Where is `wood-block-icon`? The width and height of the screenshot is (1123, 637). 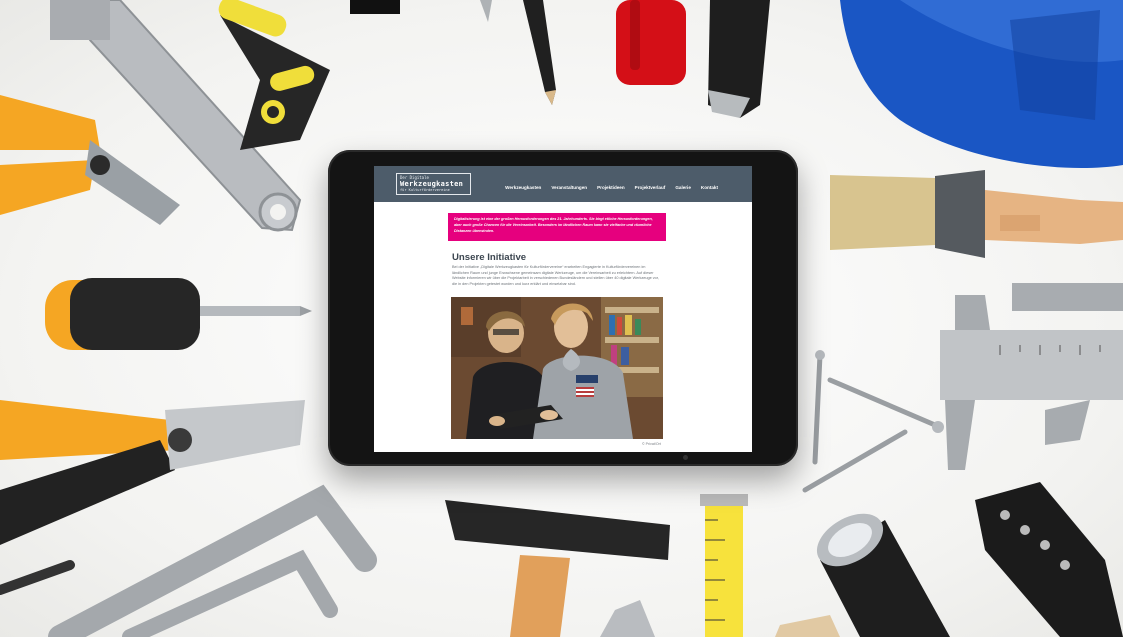 wood-block-icon is located at coordinates (807, 626).